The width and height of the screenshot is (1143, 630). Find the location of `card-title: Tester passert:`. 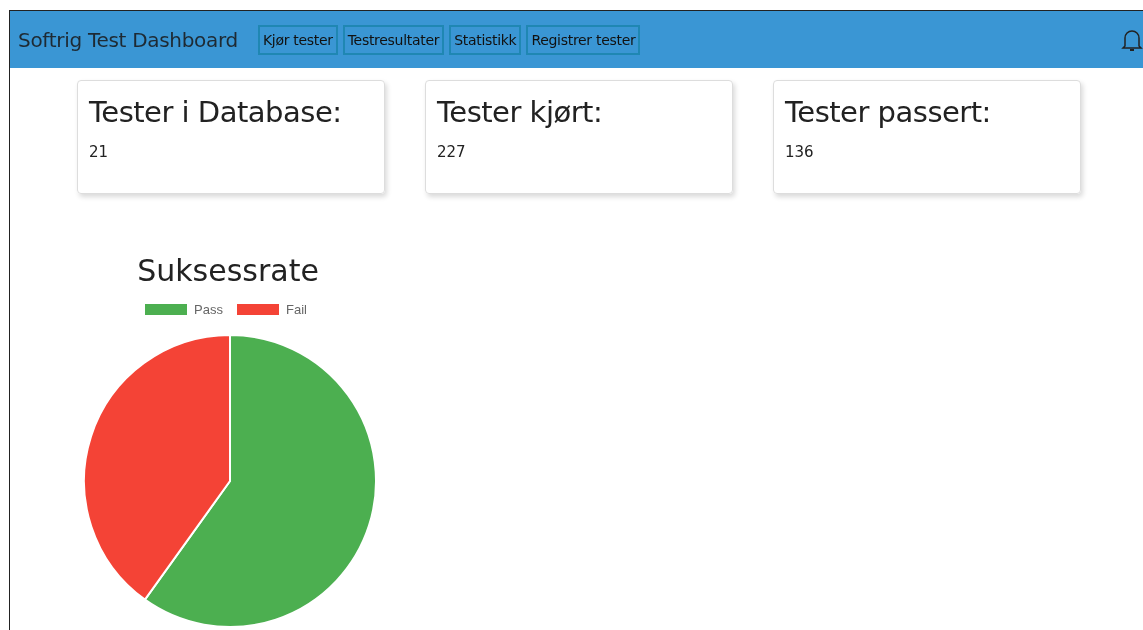

card-title: Tester passert: is located at coordinates (888, 112).